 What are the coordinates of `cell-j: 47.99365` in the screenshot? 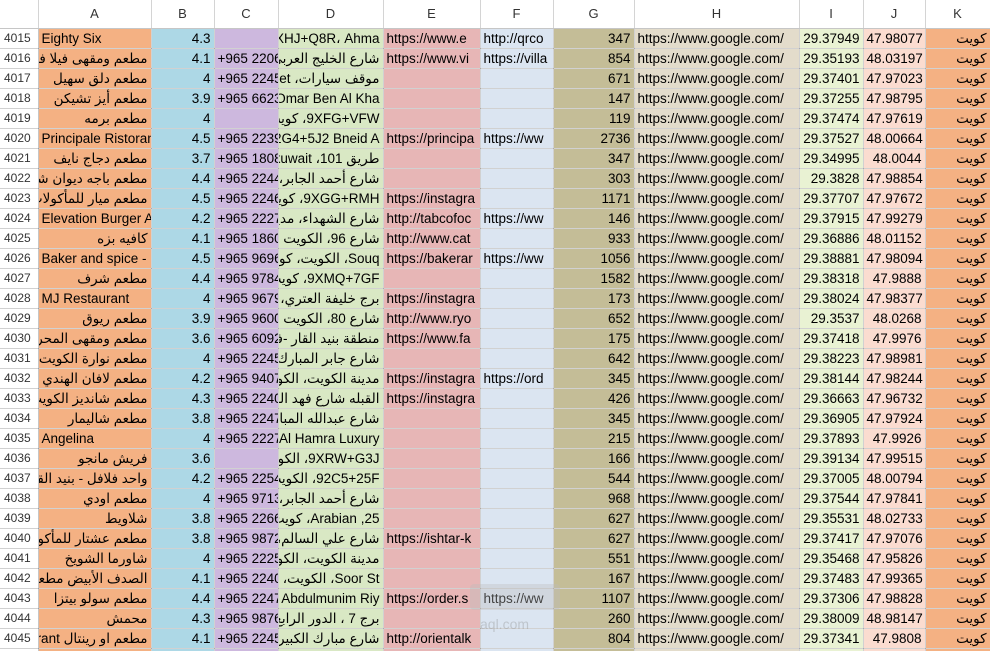 It's located at (894, 578).